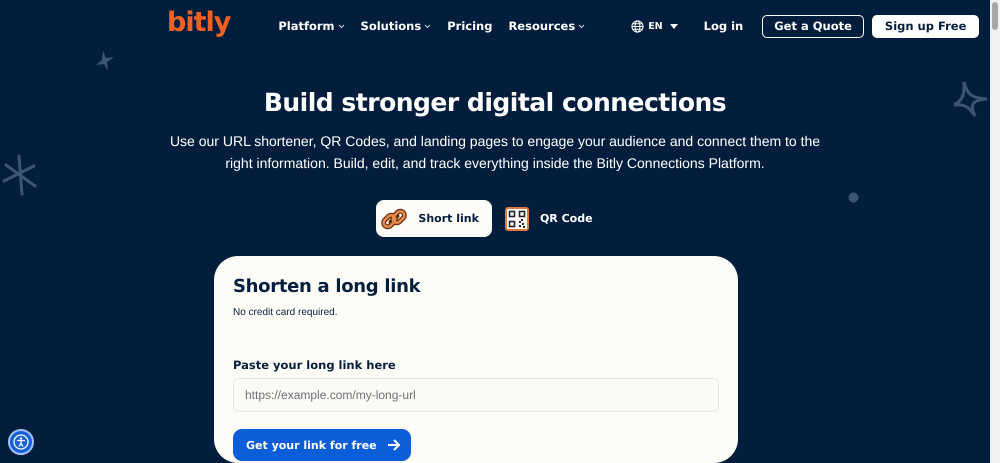 Image resolution: width=1000 pixels, height=463 pixels. I want to click on card-note: No credit card required., so click(285, 312).